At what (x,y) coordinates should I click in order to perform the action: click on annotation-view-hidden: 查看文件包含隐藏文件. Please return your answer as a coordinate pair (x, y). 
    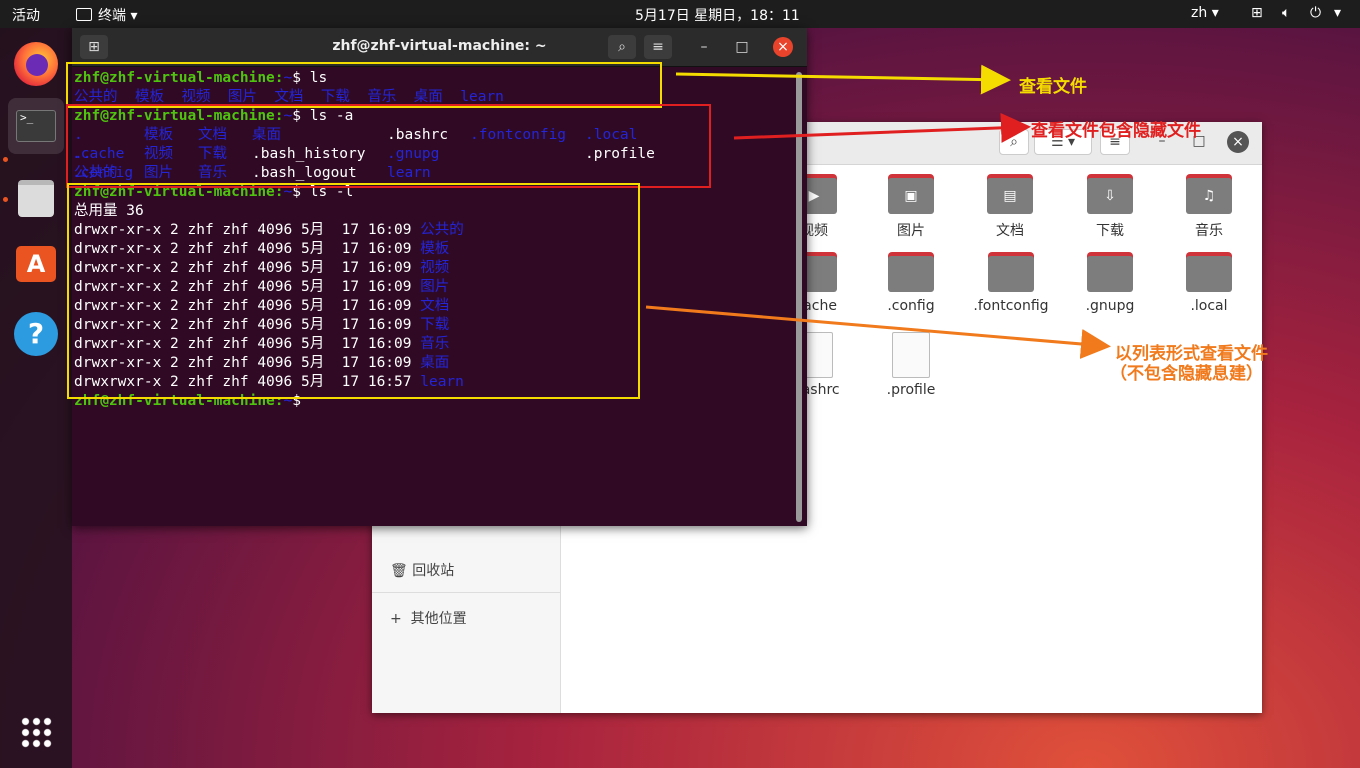
    Looking at the image, I should click on (1116, 131).